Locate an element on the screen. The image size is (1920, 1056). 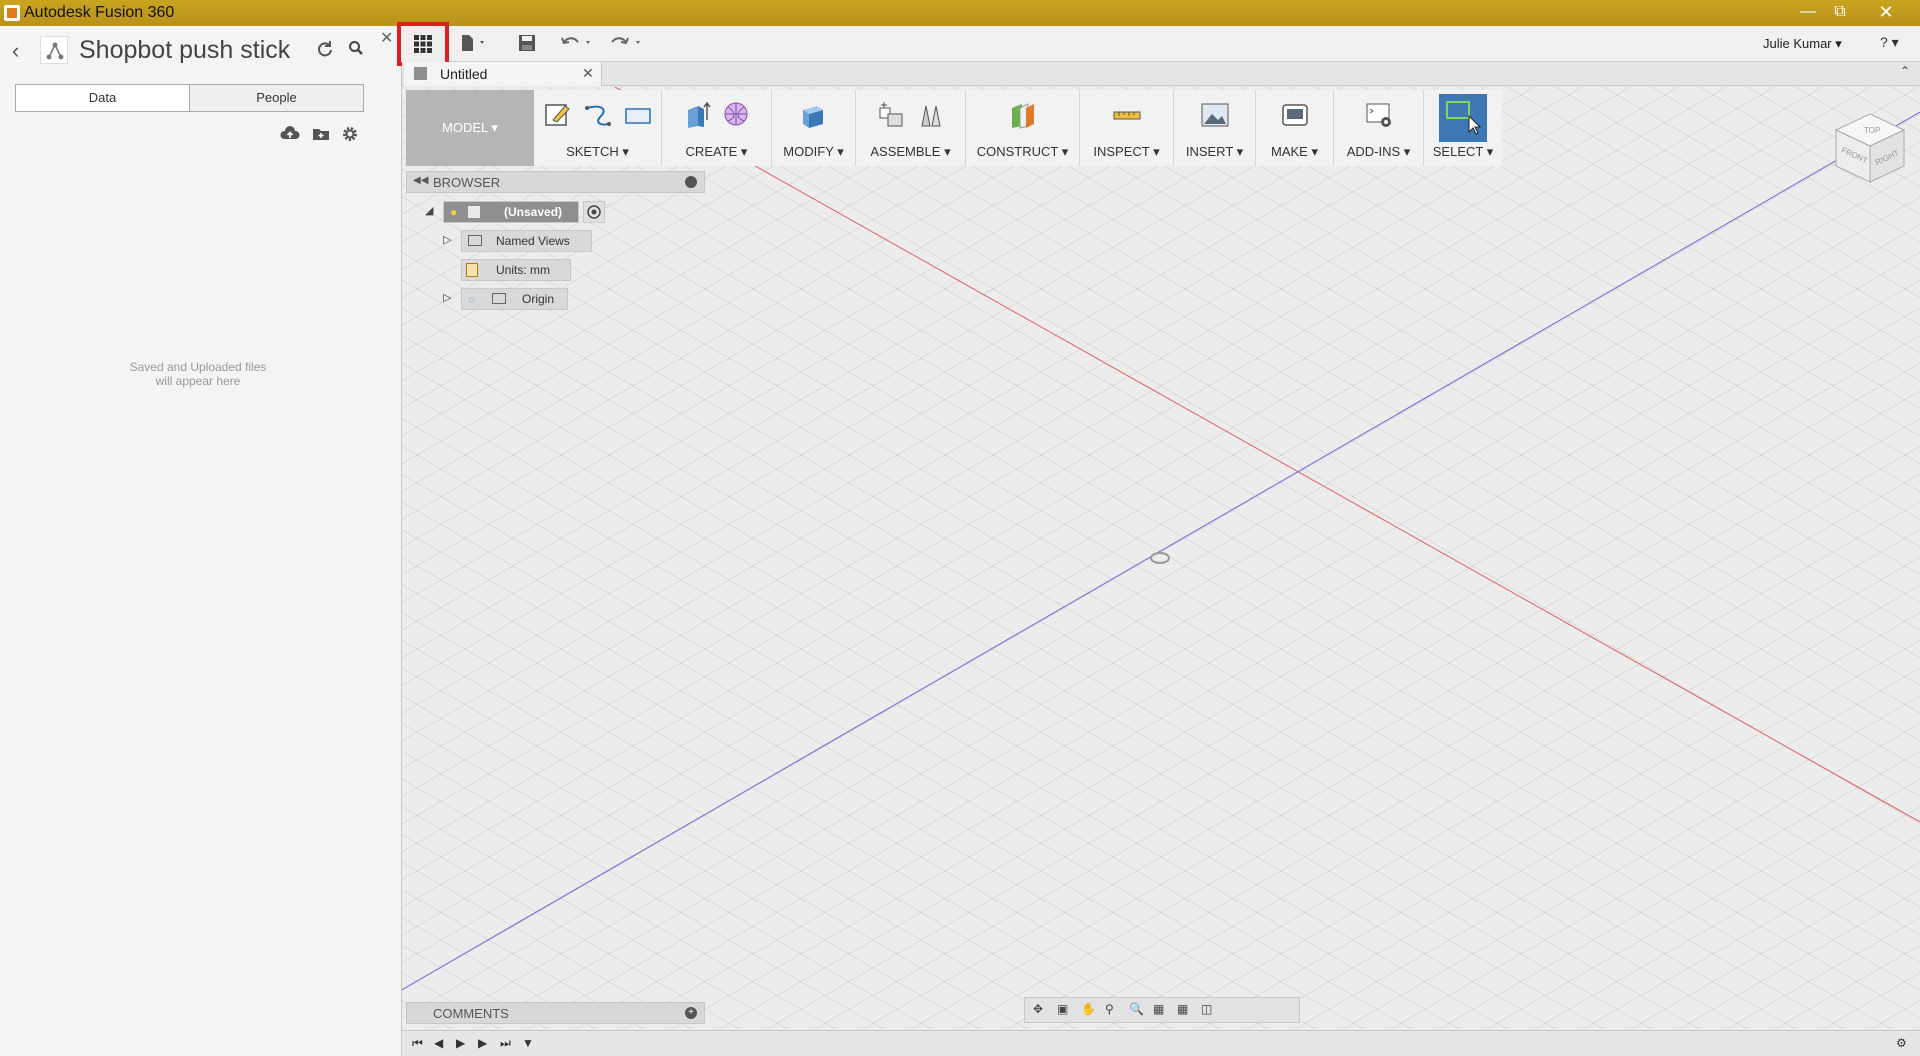
select-group-label: SELECT ▾ is located at coordinates (1463, 151).